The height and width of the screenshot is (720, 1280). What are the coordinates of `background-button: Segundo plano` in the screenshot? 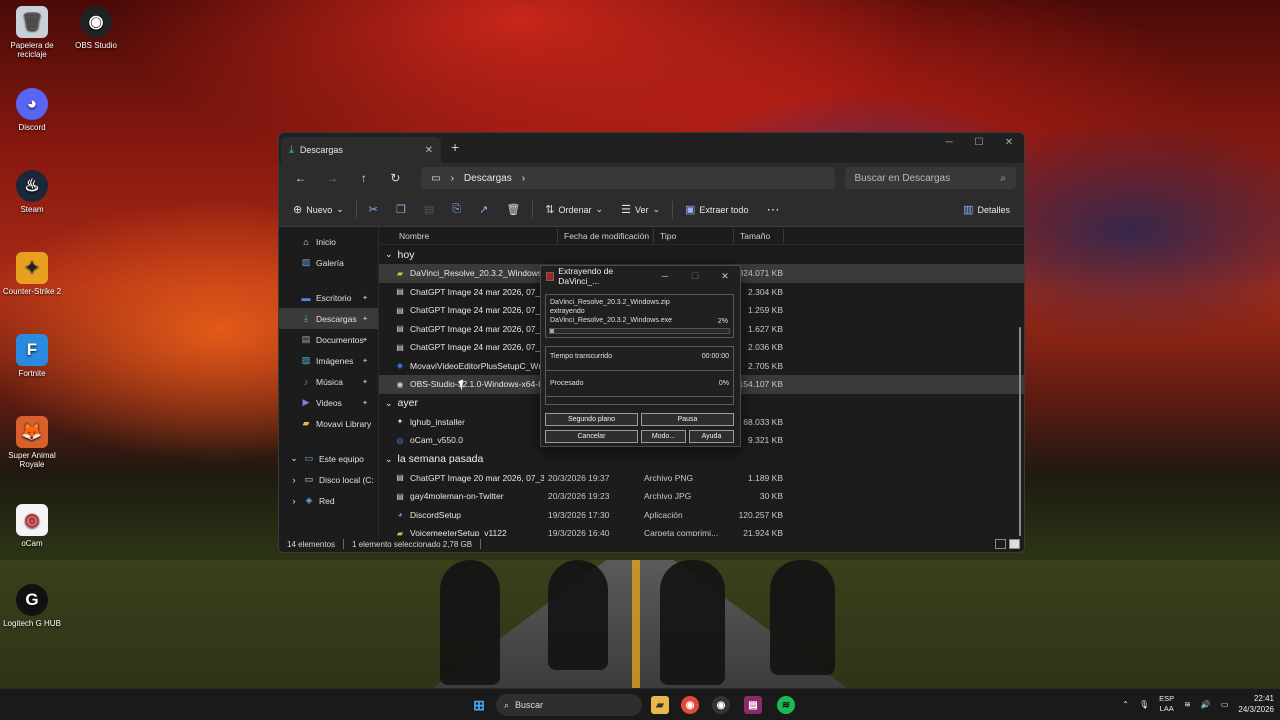 It's located at (591, 419).